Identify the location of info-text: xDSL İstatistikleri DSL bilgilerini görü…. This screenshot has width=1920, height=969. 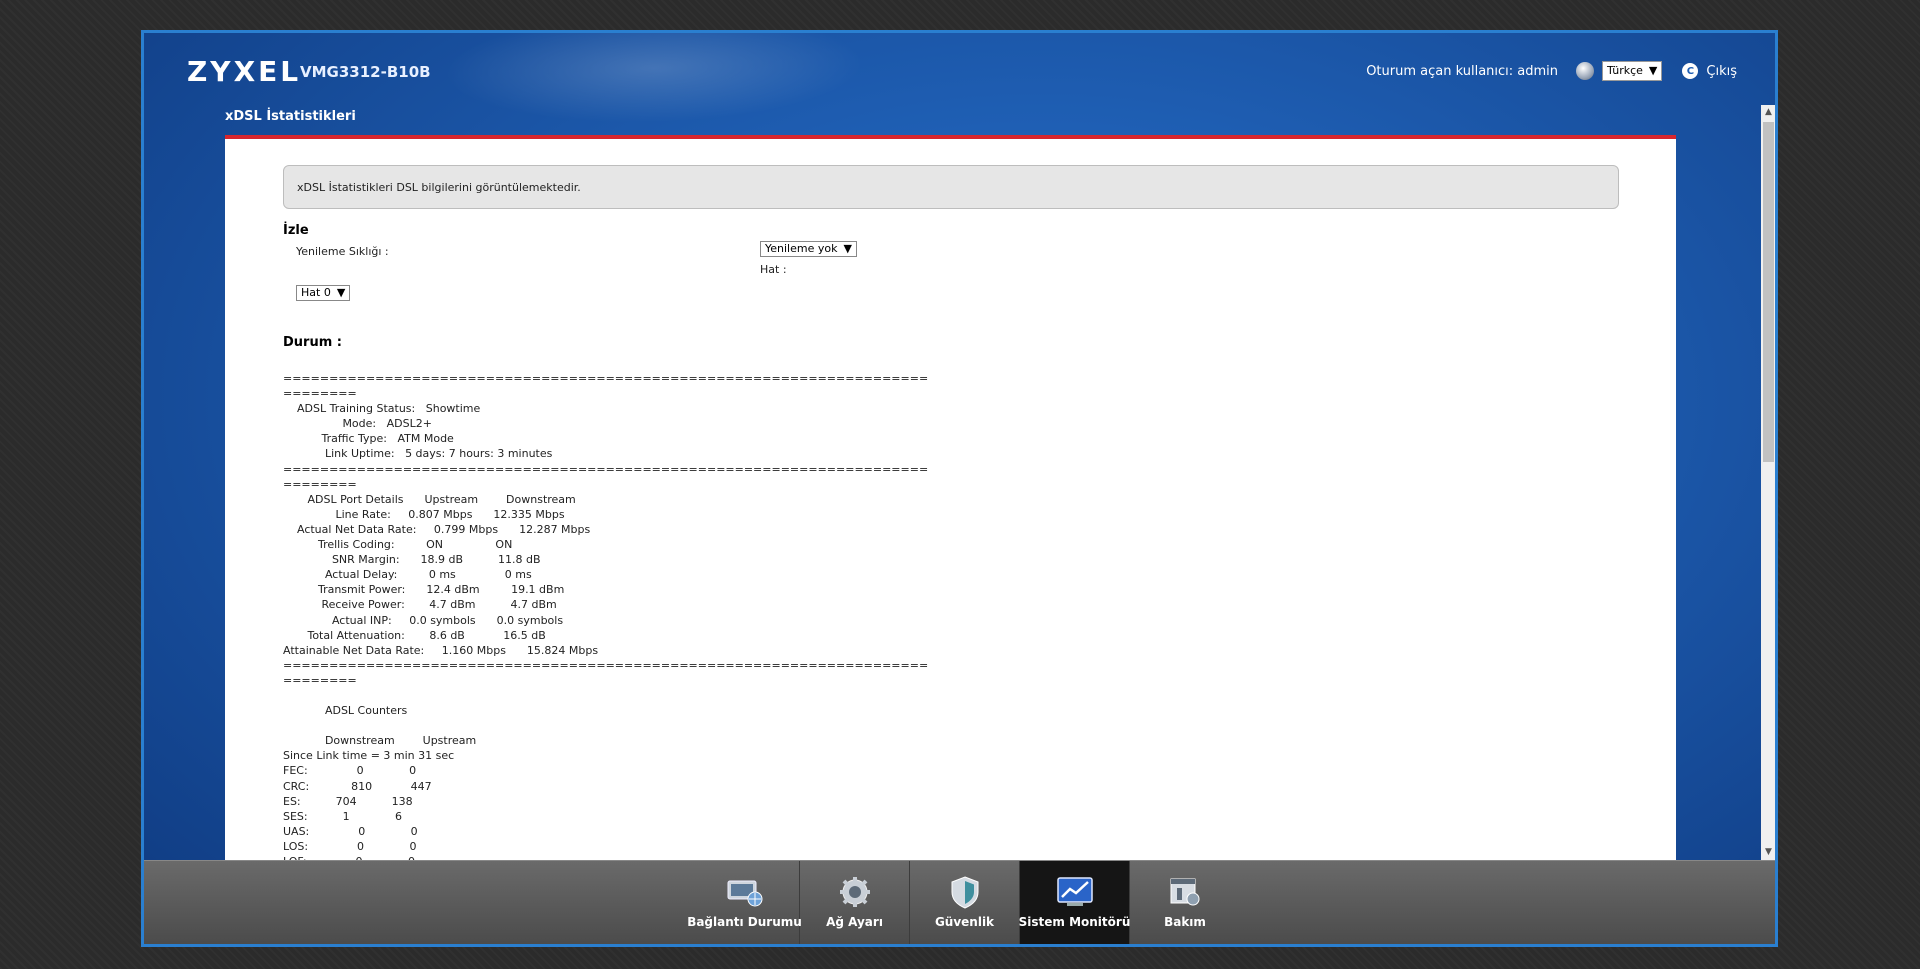
(439, 187).